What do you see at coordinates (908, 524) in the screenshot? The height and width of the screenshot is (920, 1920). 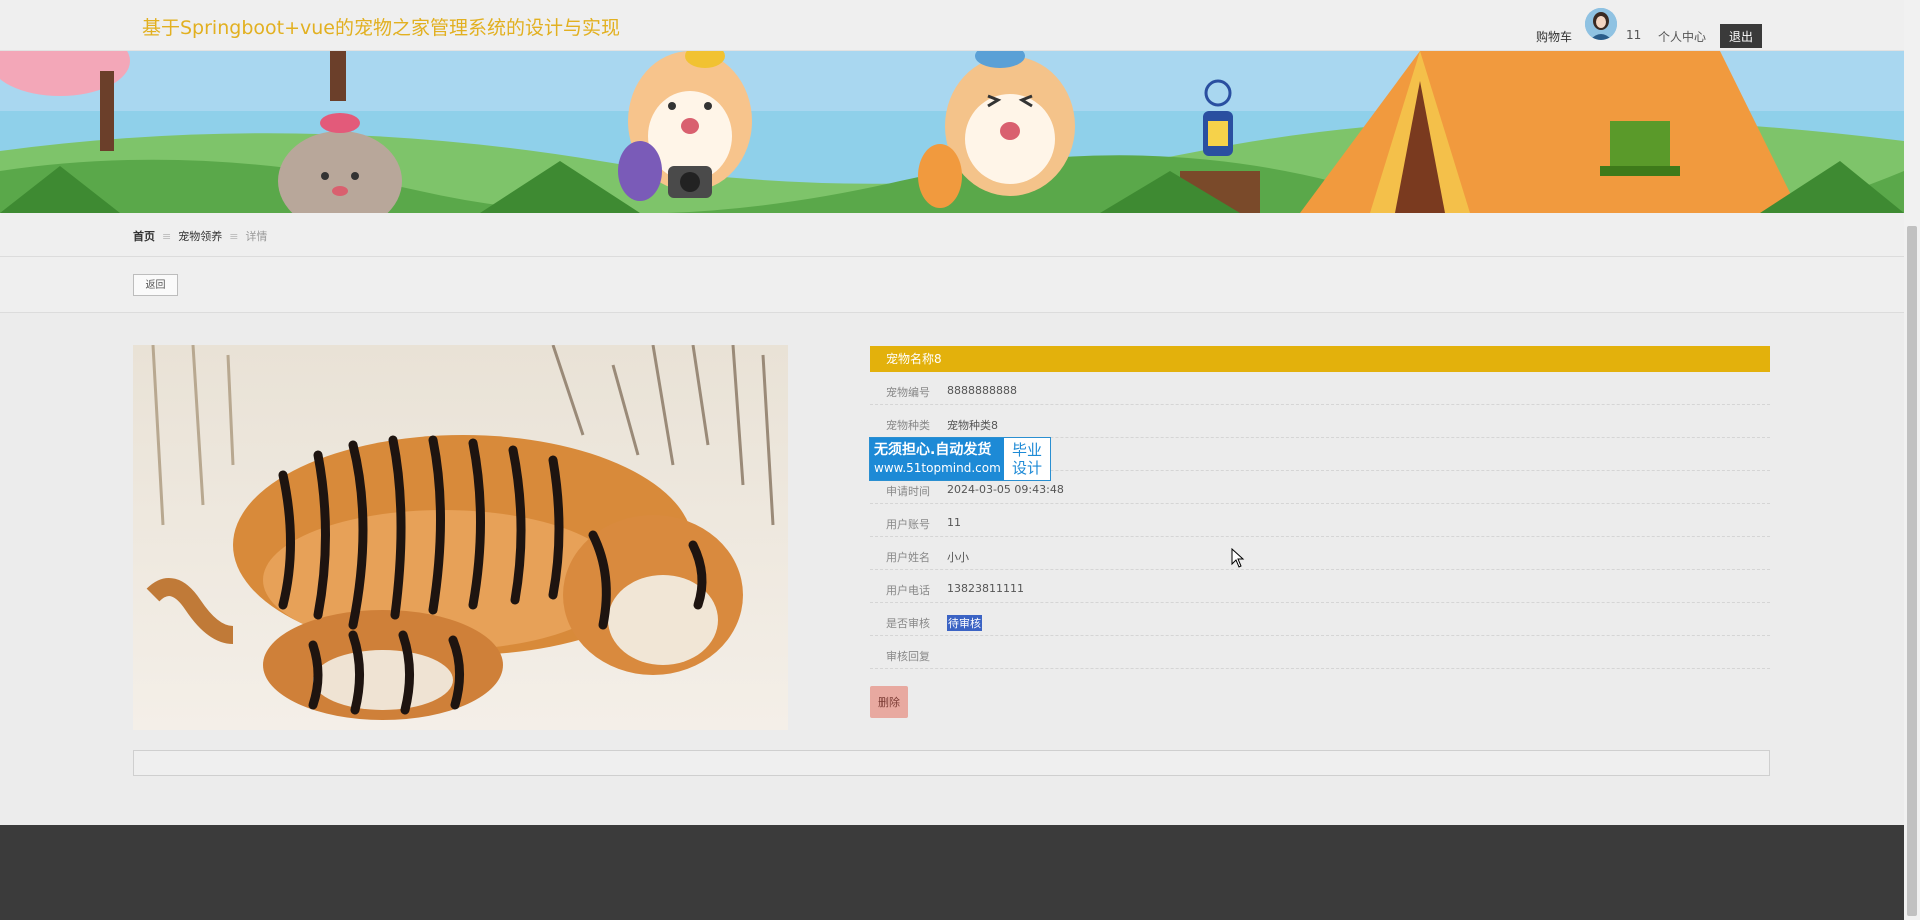 I see `detail-label: 用户账号` at bounding box center [908, 524].